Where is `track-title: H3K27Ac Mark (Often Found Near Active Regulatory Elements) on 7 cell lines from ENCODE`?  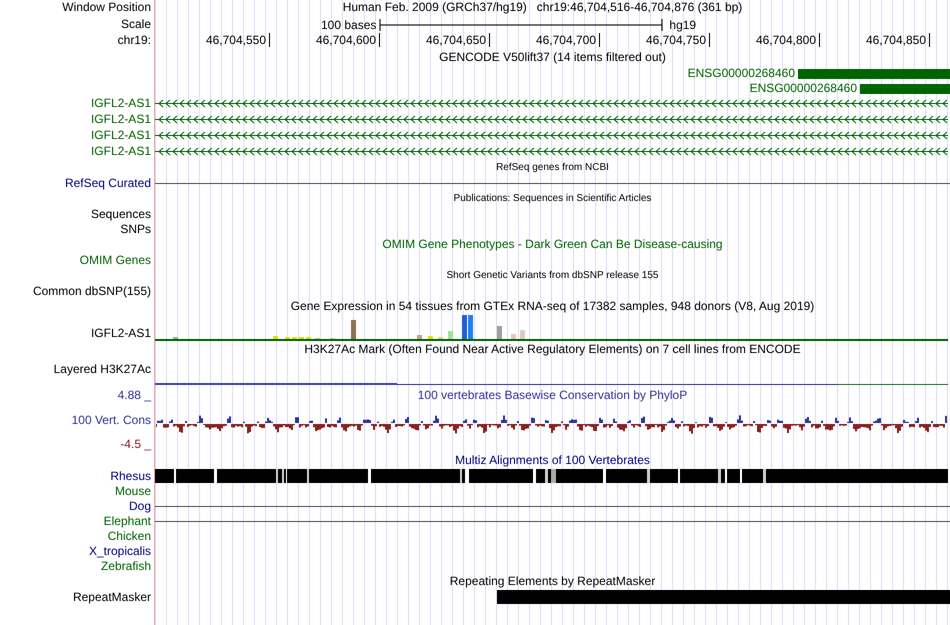
track-title: H3K27Ac Mark (Often Found Near Active Regulatory Elements) on 7 cell lines from ENCODE is located at coordinates (552, 349).